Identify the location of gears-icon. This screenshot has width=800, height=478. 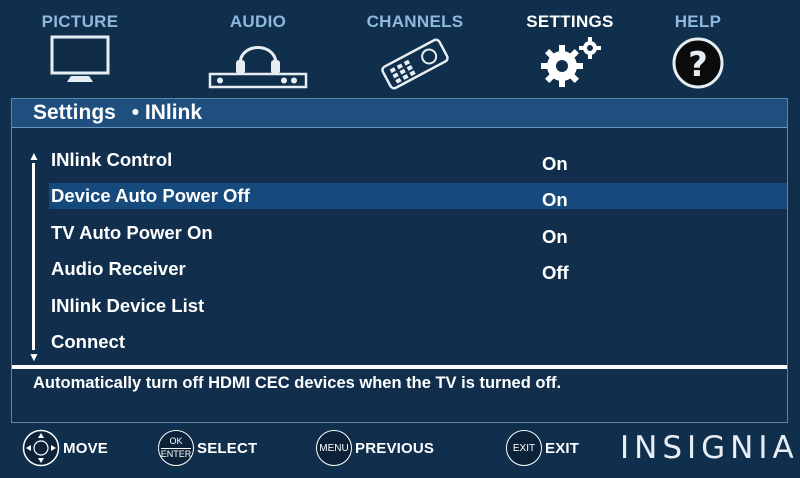
(571, 62).